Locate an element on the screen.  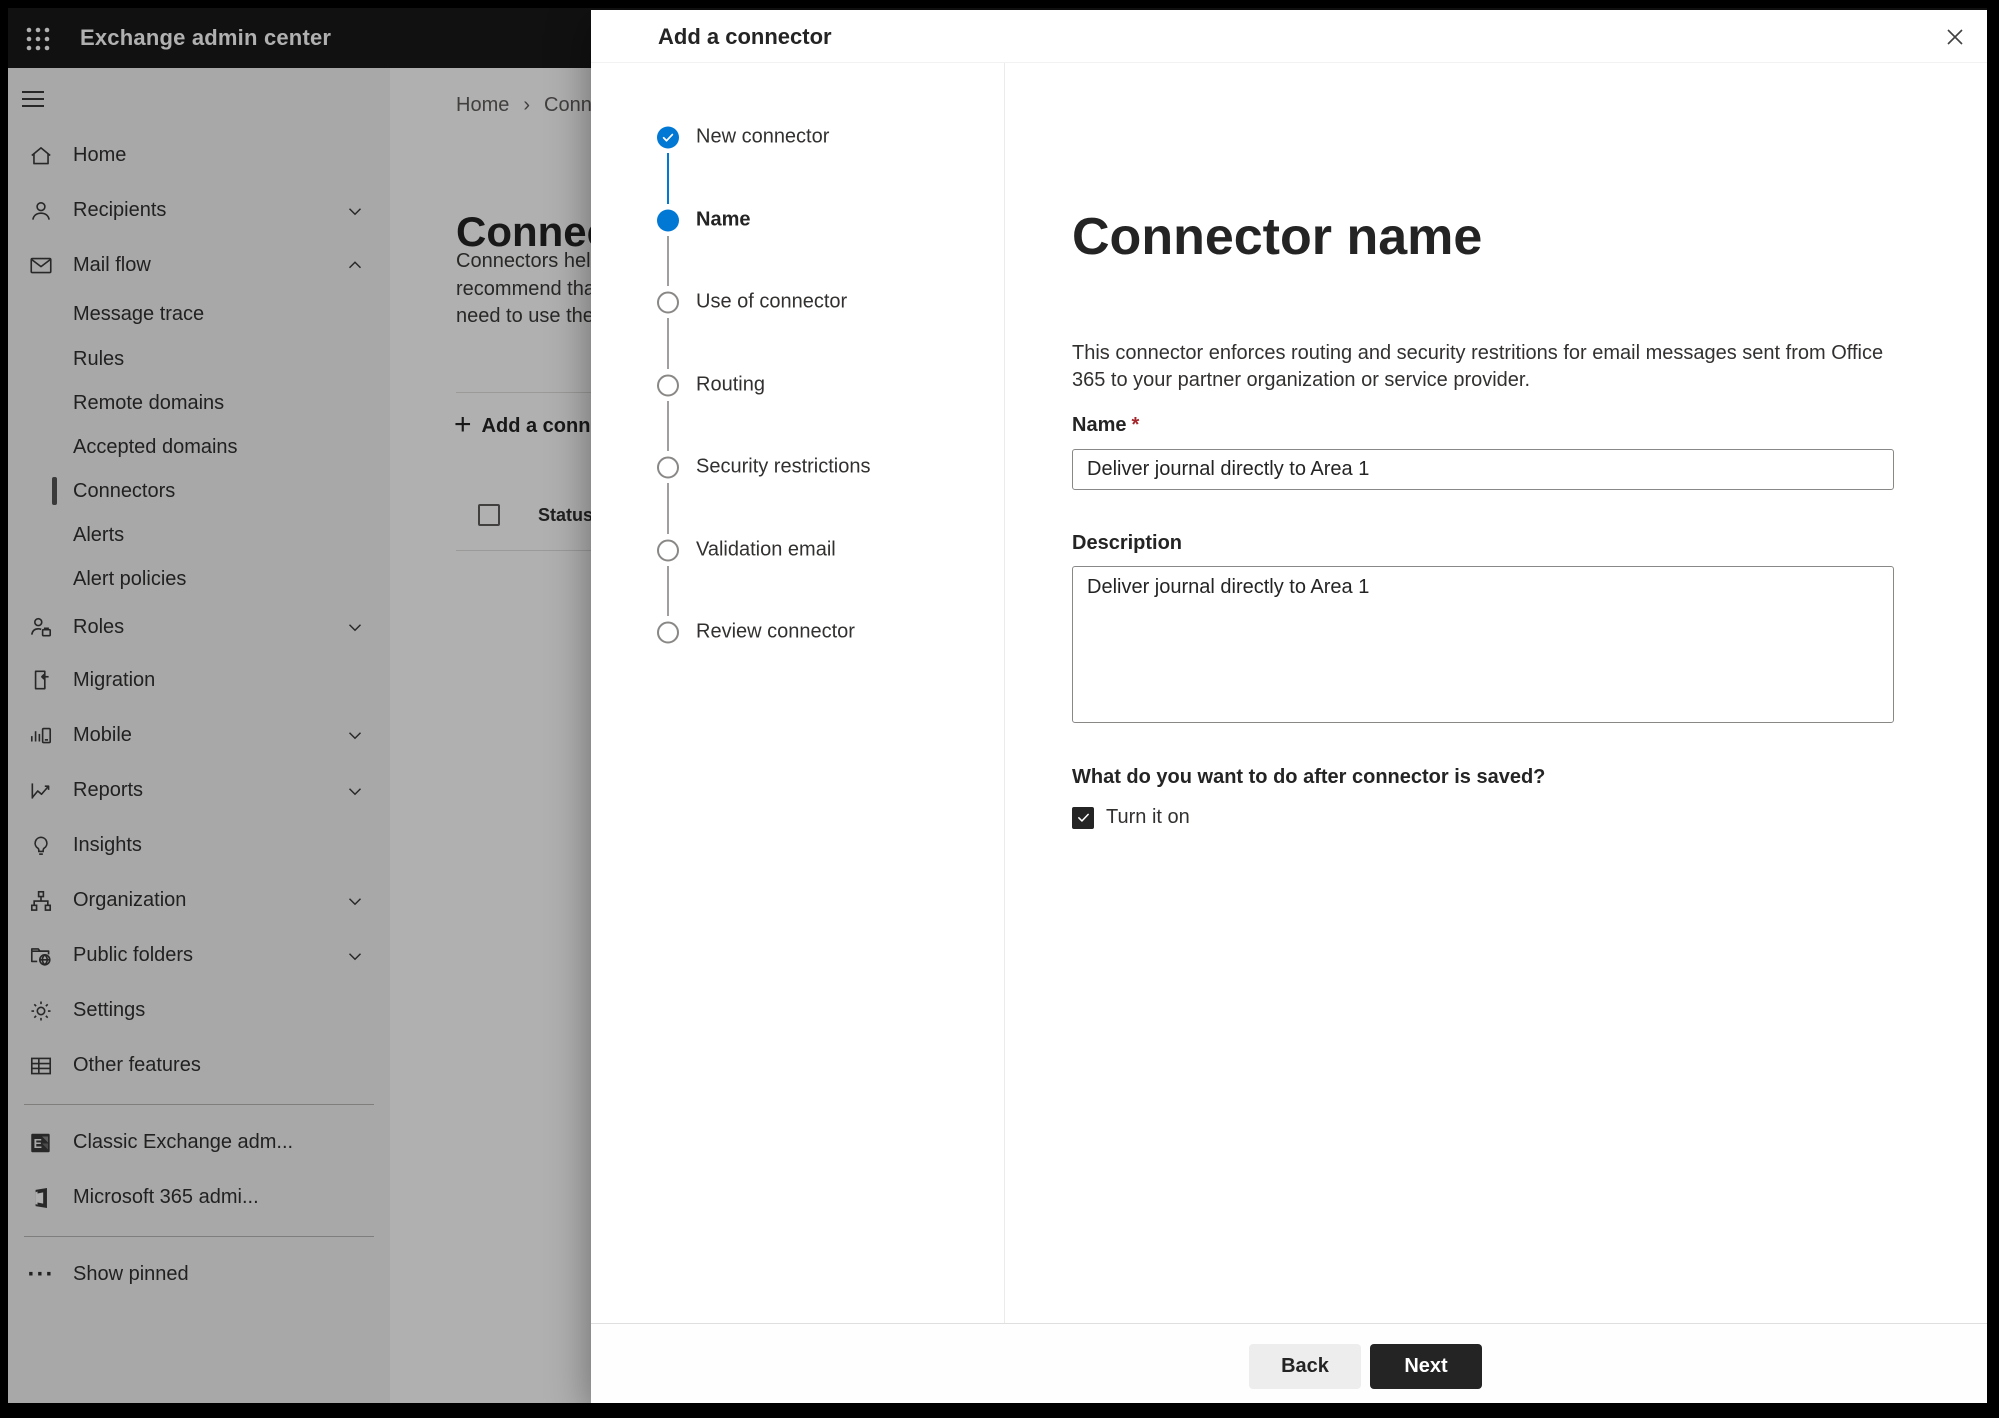
steps-panel-divider is located at coordinates (1004, 693).